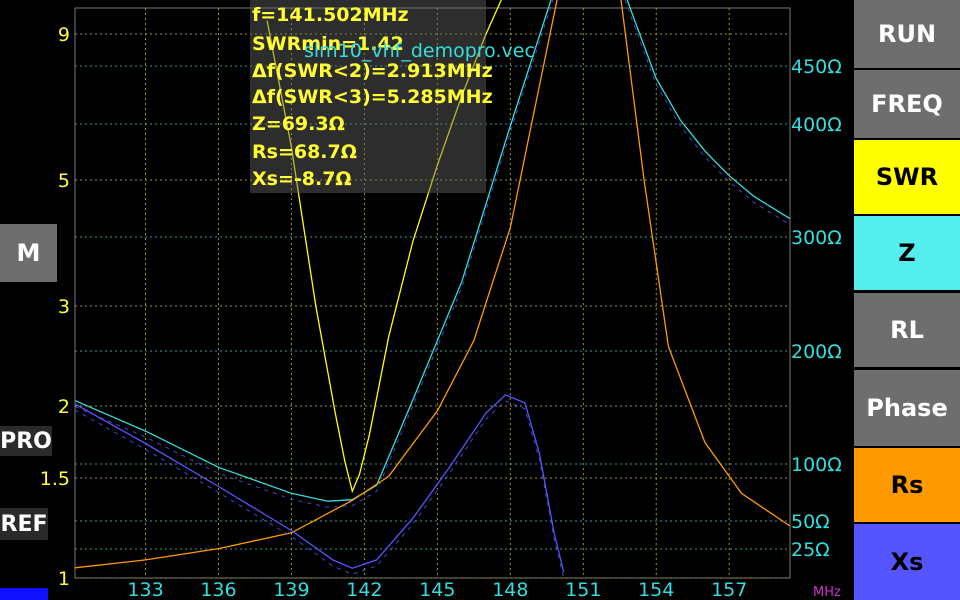  Describe the element at coordinates (810, 550) in the screenshot. I see `z-tick-label: 25Ω` at that location.